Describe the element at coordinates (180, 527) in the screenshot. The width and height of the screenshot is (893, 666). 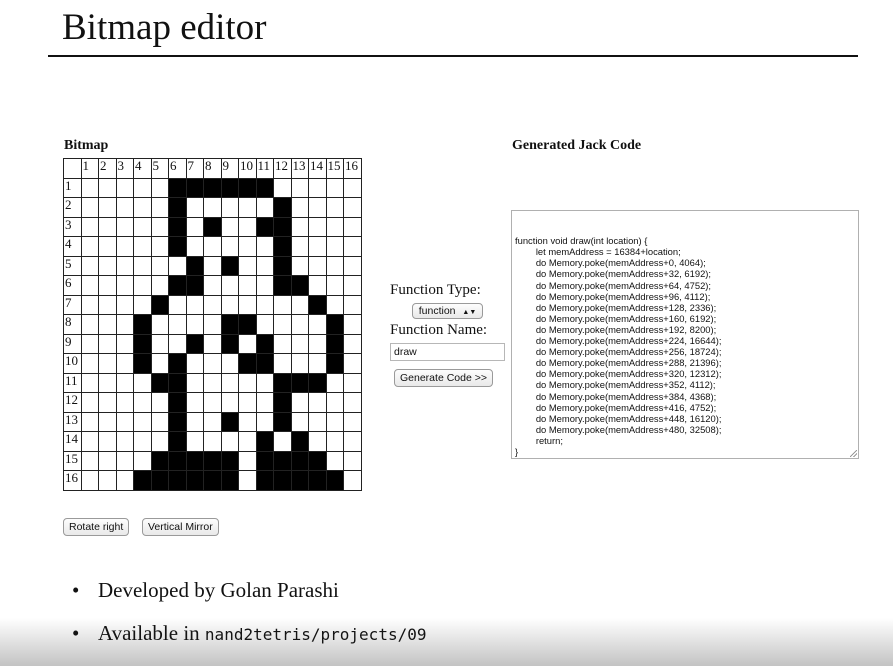
I see `vertical-mirror-button: Vertical Mirror` at that location.